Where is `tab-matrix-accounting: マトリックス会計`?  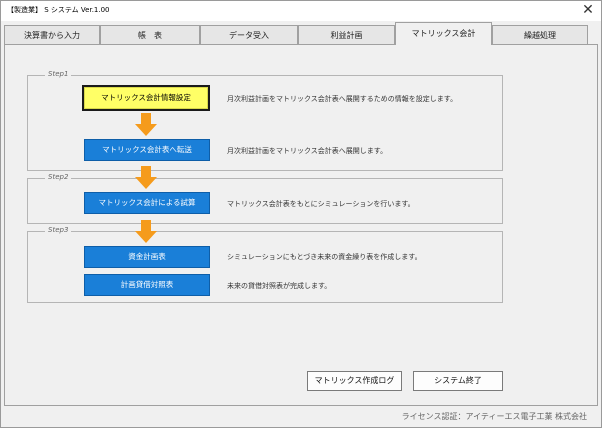
tab-matrix-accounting: マトリックス会計 is located at coordinates (443, 33).